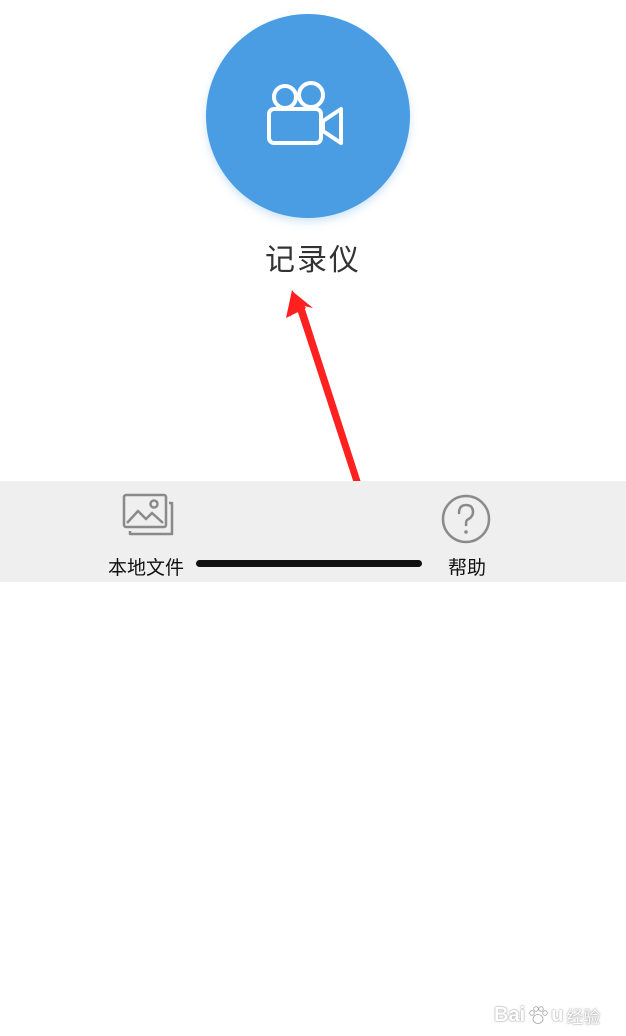  I want to click on watermark-brand-left: Bai, so click(510, 1014).